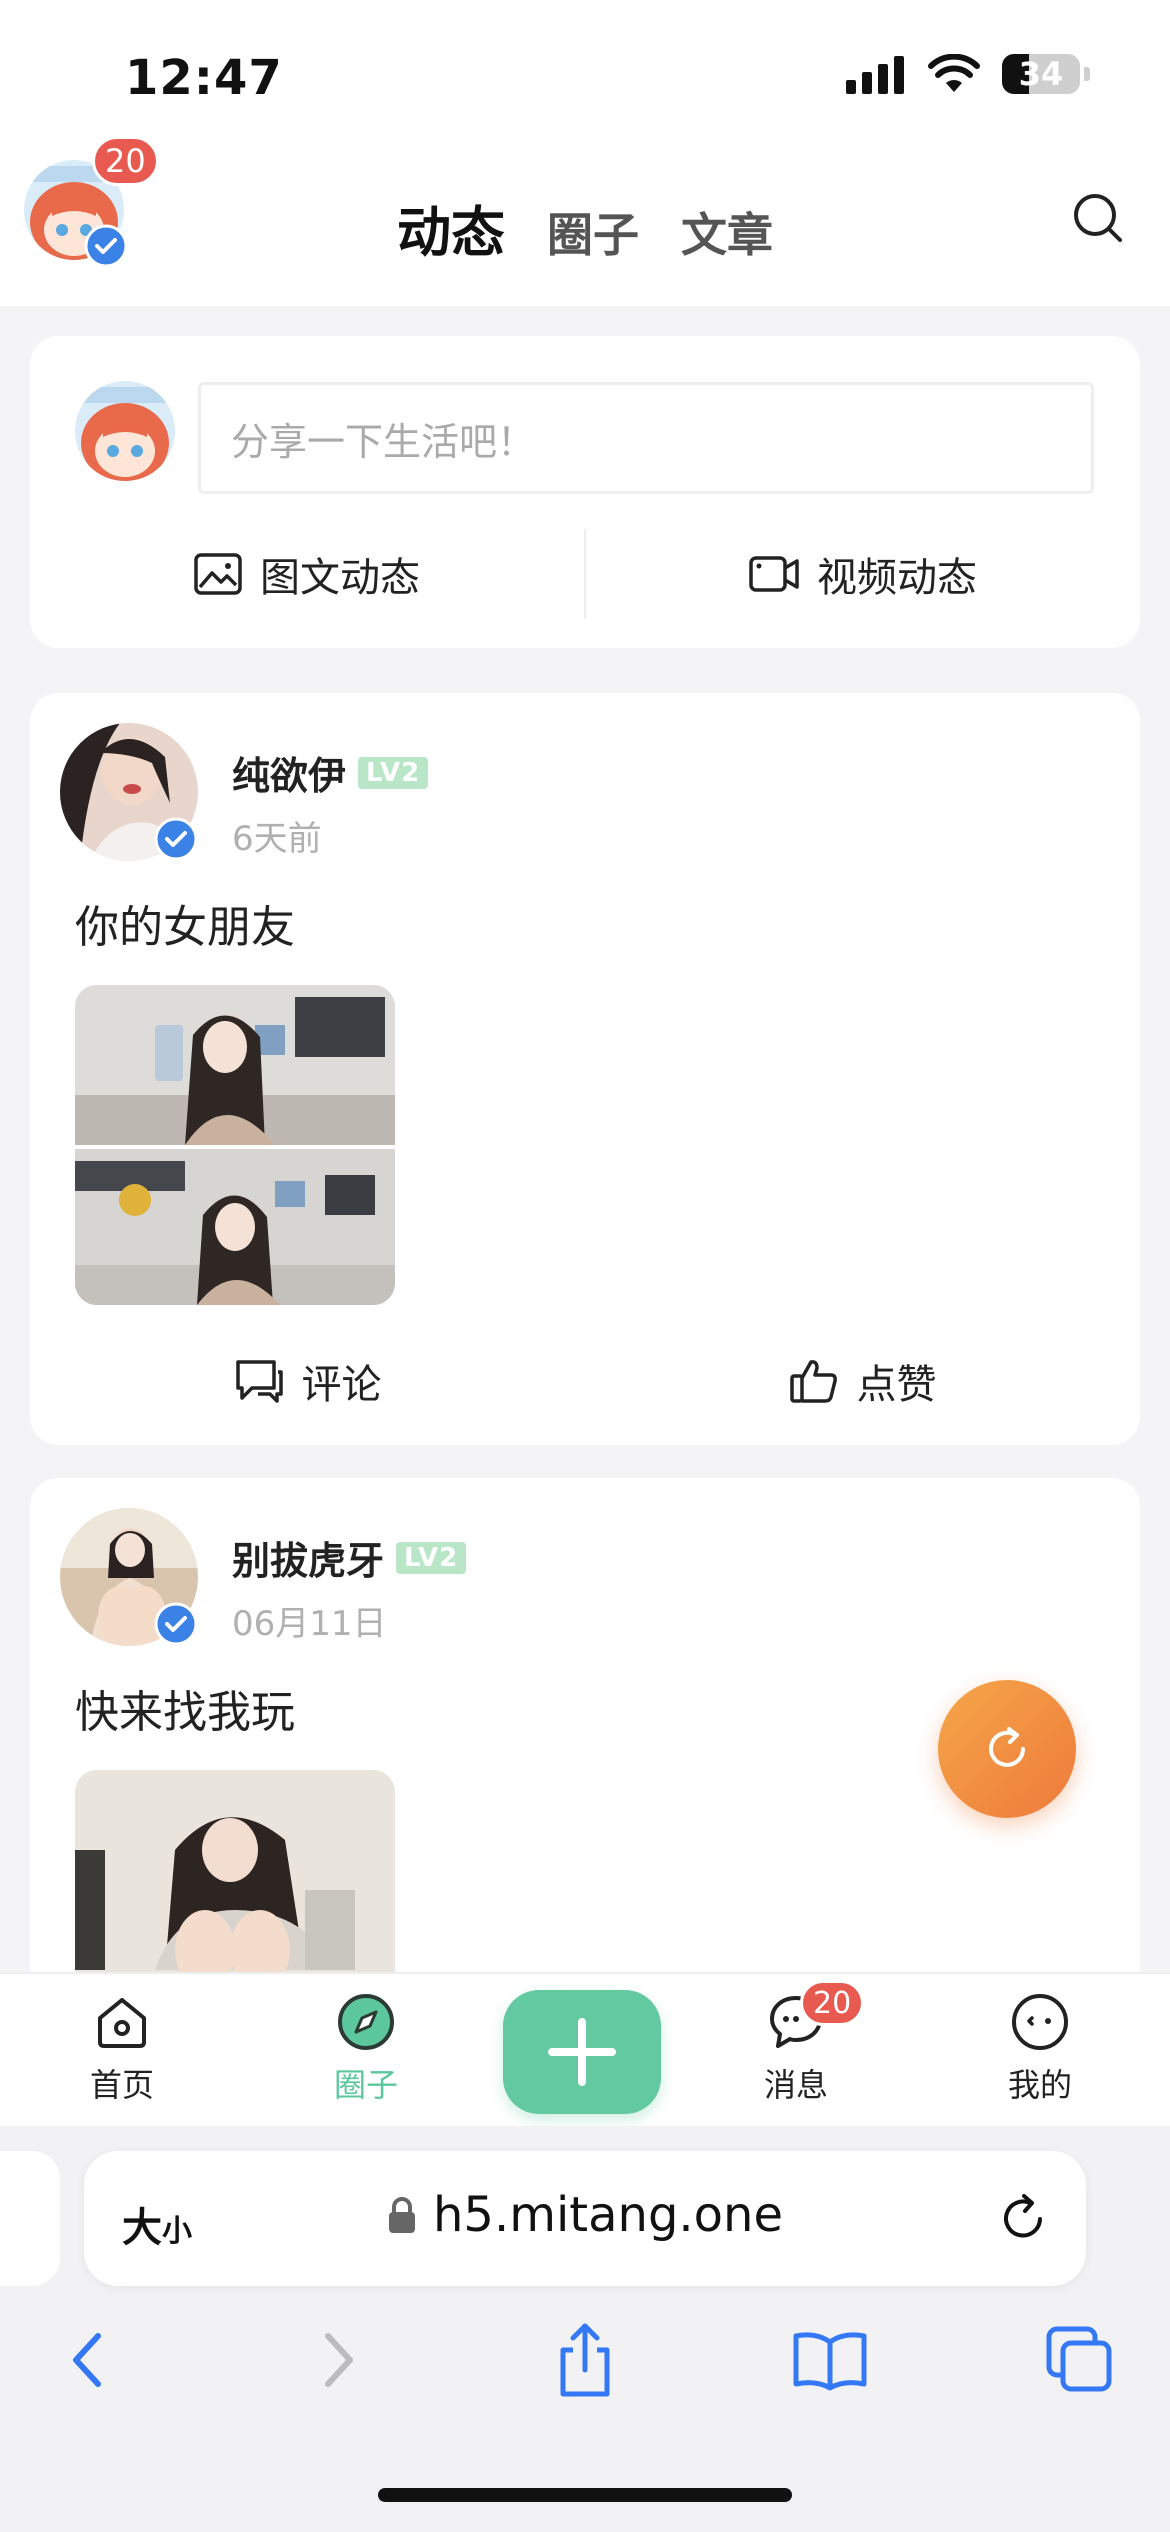  Describe the element at coordinates (593, 232) in the screenshot. I see `tab-circles: 圈子` at that location.